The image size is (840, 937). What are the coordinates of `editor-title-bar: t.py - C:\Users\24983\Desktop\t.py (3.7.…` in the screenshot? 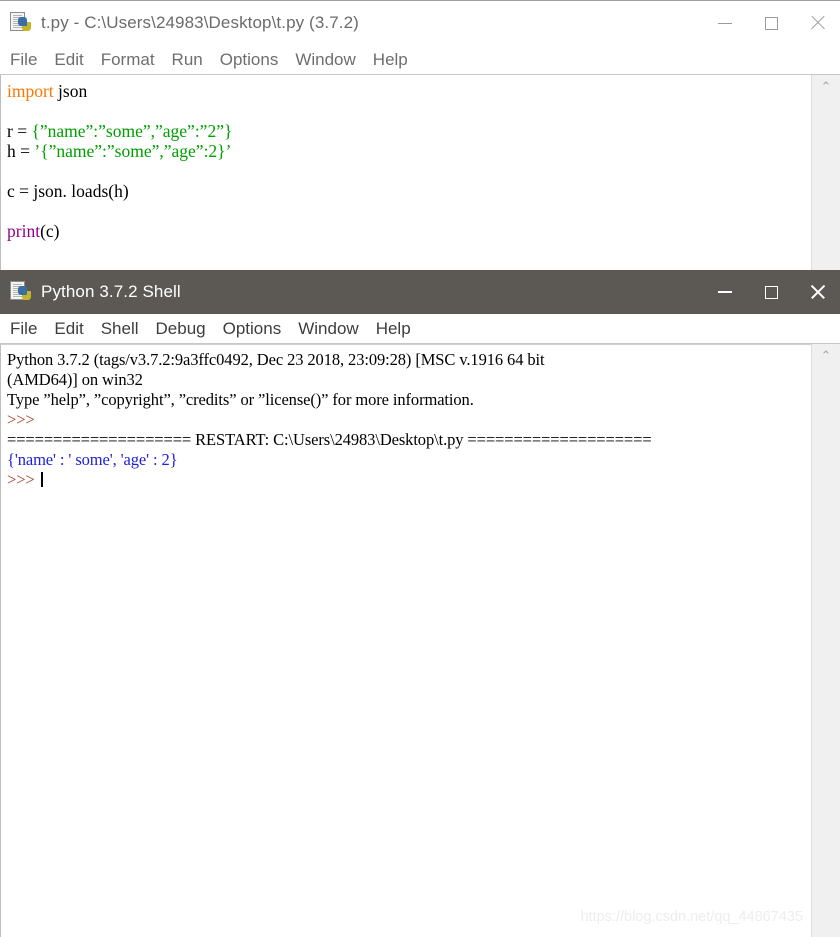 It's located at (420, 23).